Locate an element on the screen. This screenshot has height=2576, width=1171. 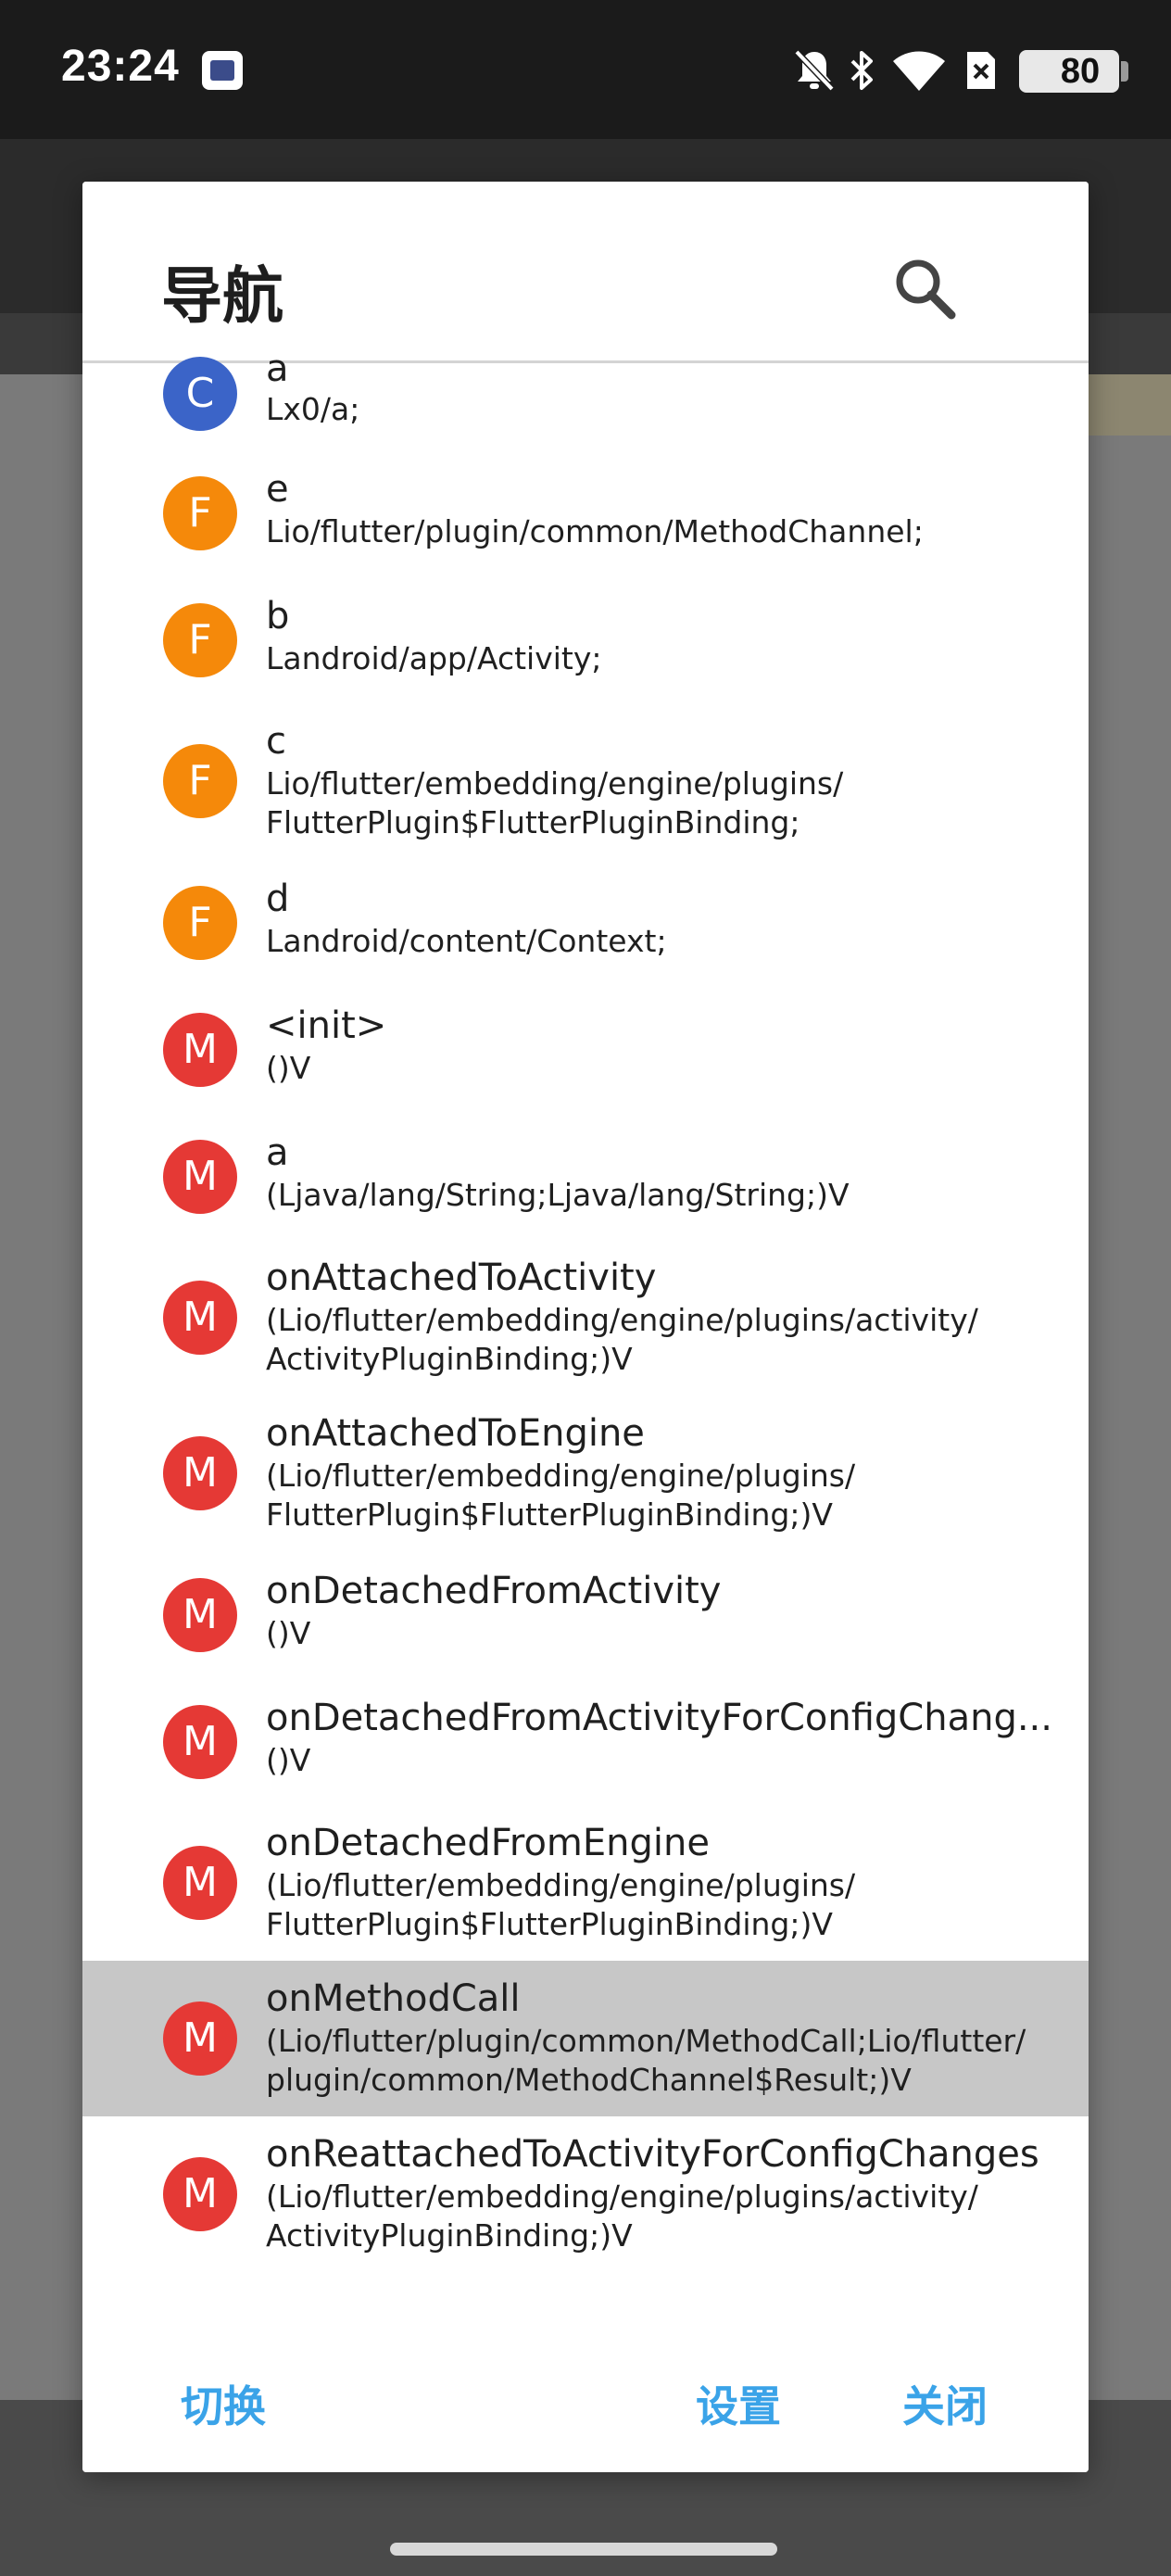
item-name: d is located at coordinates (278, 899).